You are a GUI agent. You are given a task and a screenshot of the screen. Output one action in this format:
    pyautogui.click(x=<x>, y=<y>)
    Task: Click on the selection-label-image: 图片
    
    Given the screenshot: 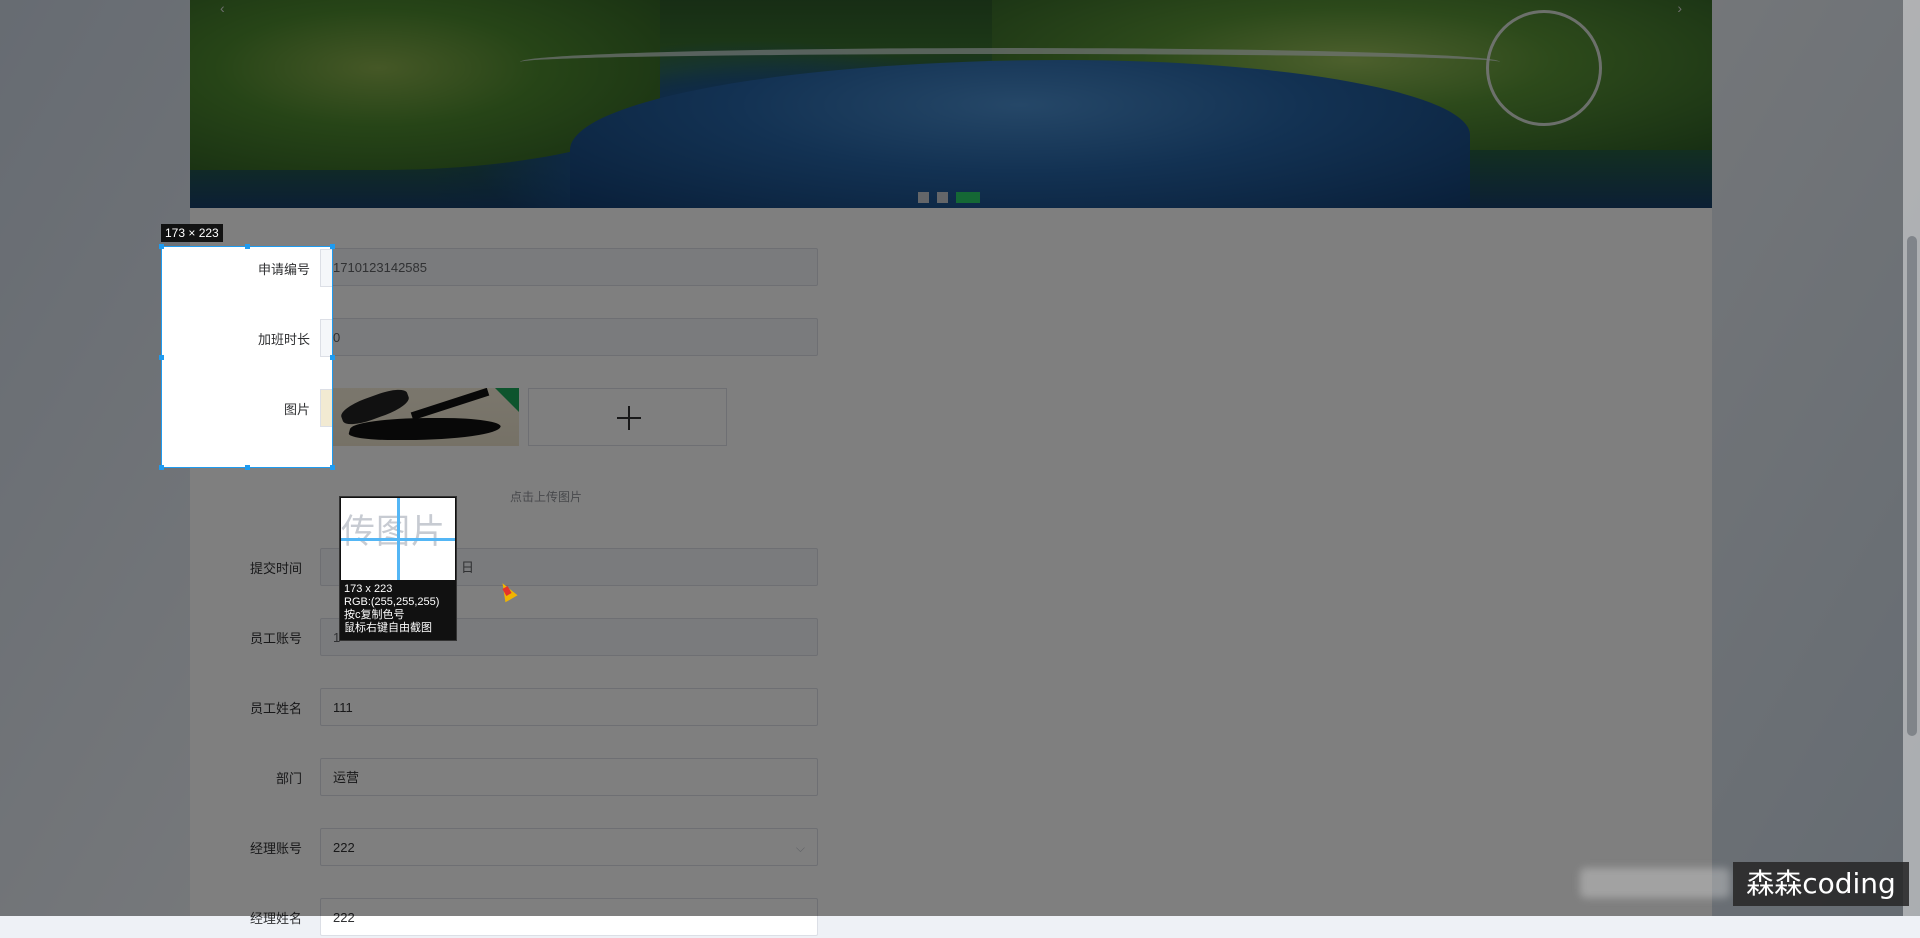 What is the action you would take?
    pyautogui.click(x=296, y=409)
    